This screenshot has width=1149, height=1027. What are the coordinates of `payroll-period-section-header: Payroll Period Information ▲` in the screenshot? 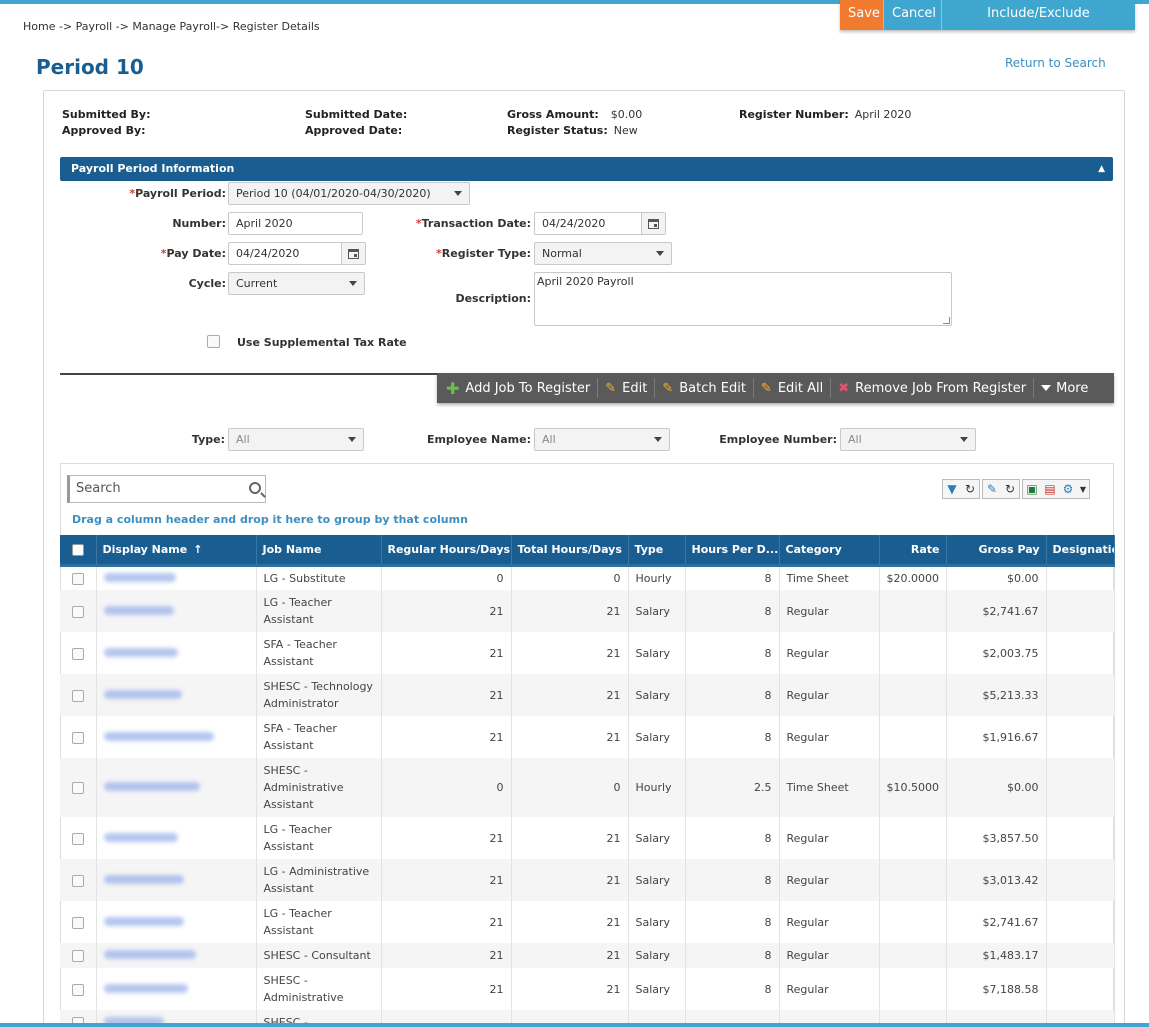 It's located at (586, 169).